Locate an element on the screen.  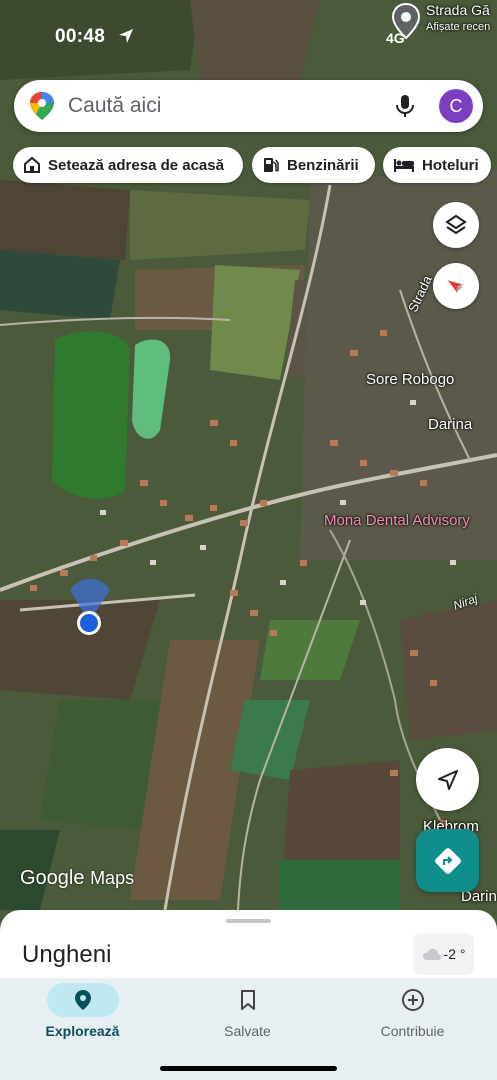
map-label-darina: Darina is located at coordinates (450, 424).